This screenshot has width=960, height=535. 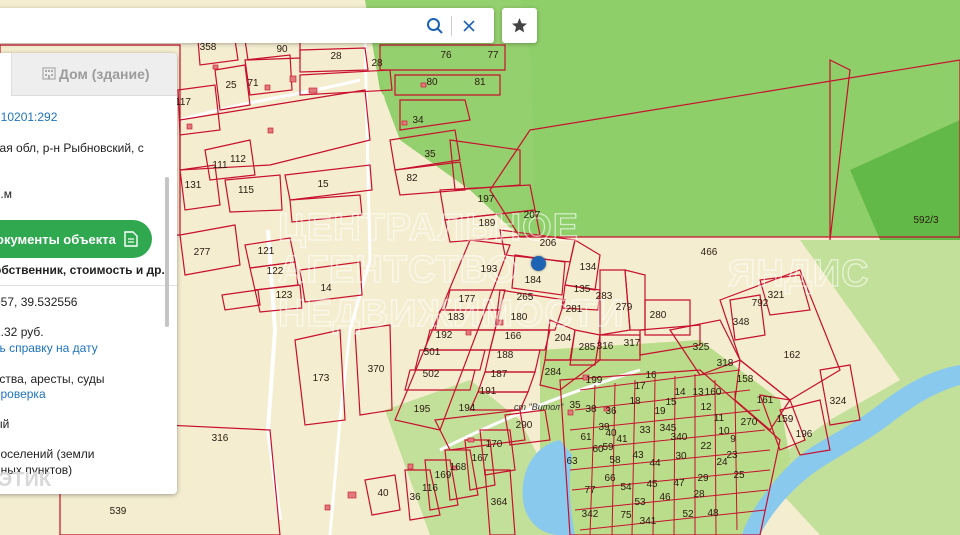 I want to click on plot-number-label: 539, so click(x=118, y=511).